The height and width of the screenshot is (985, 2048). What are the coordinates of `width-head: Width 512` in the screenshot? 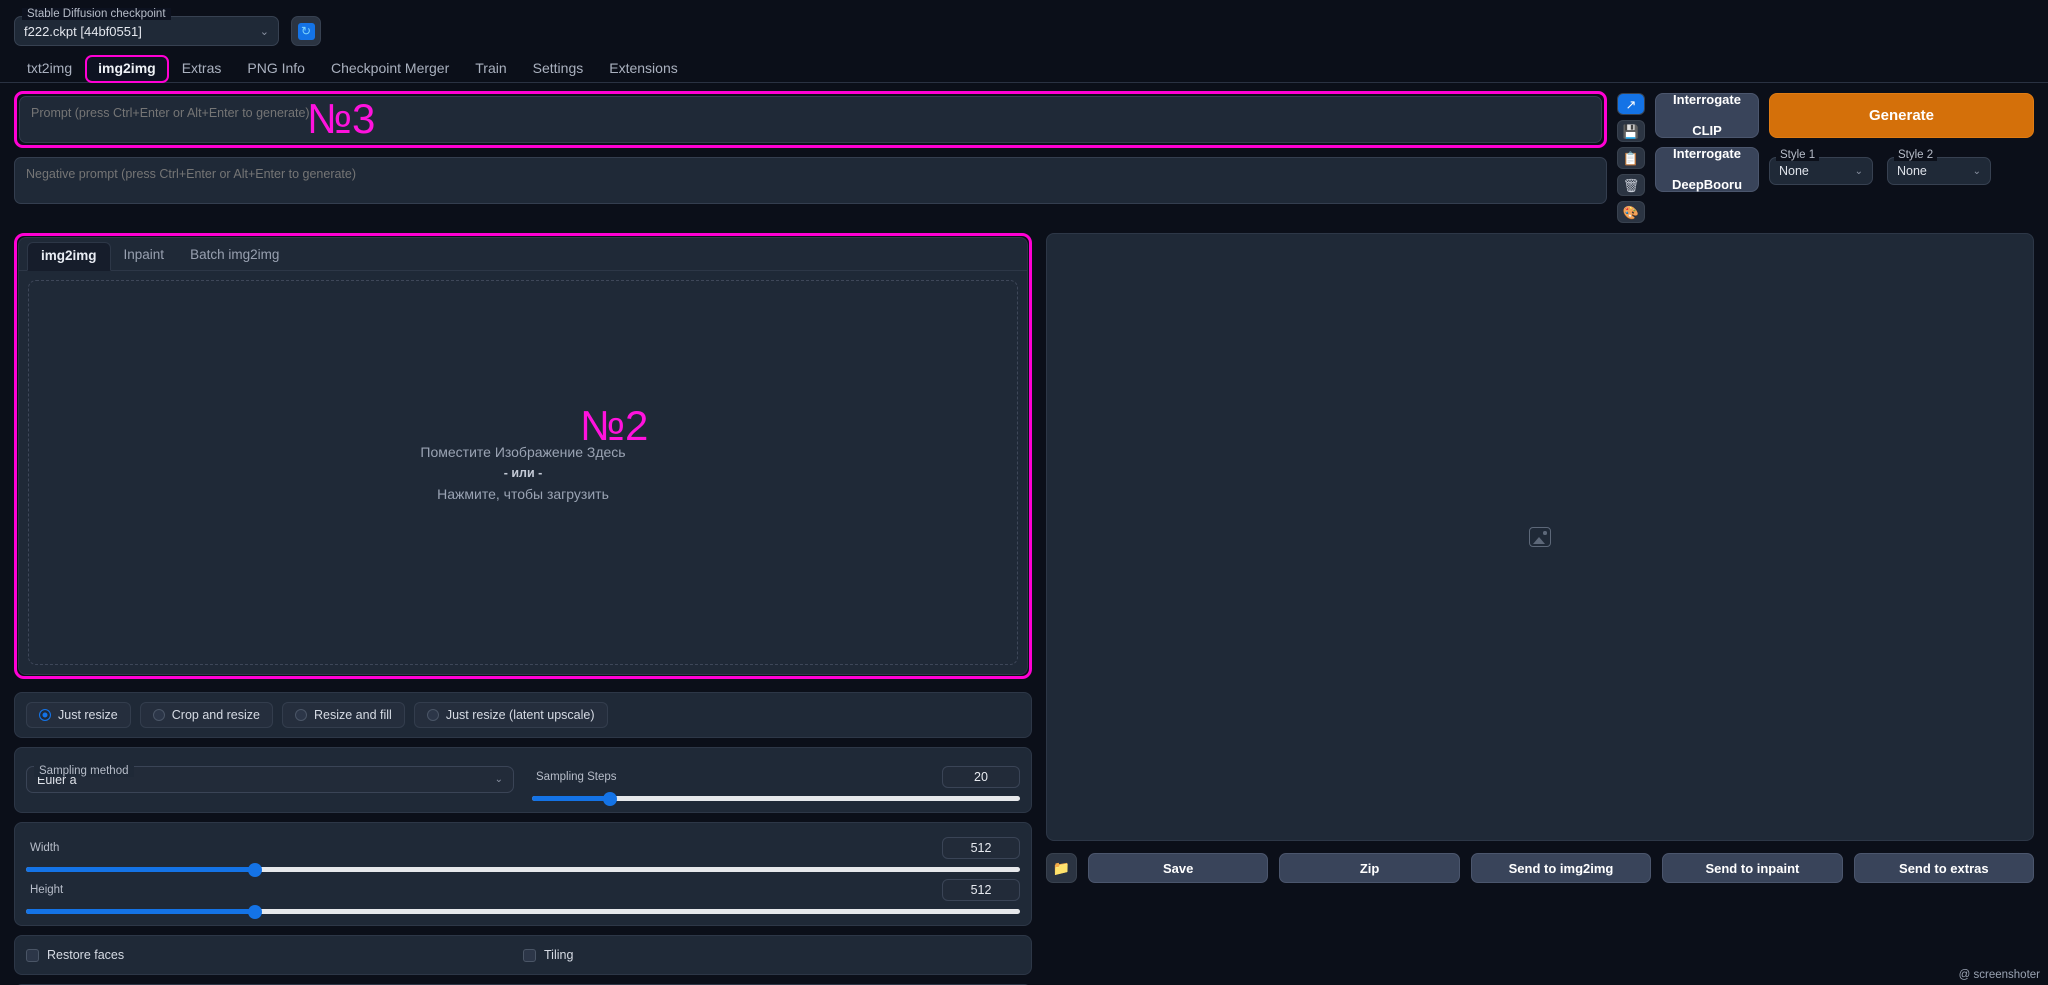 It's located at (523, 848).